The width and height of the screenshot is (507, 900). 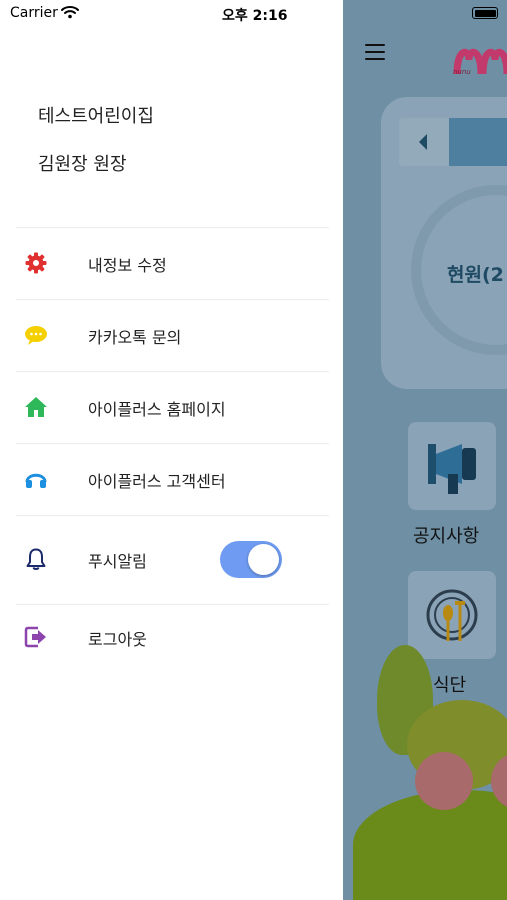 I want to click on menu-label-kakaotalk: 카카오톡 문의, so click(x=135, y=337).